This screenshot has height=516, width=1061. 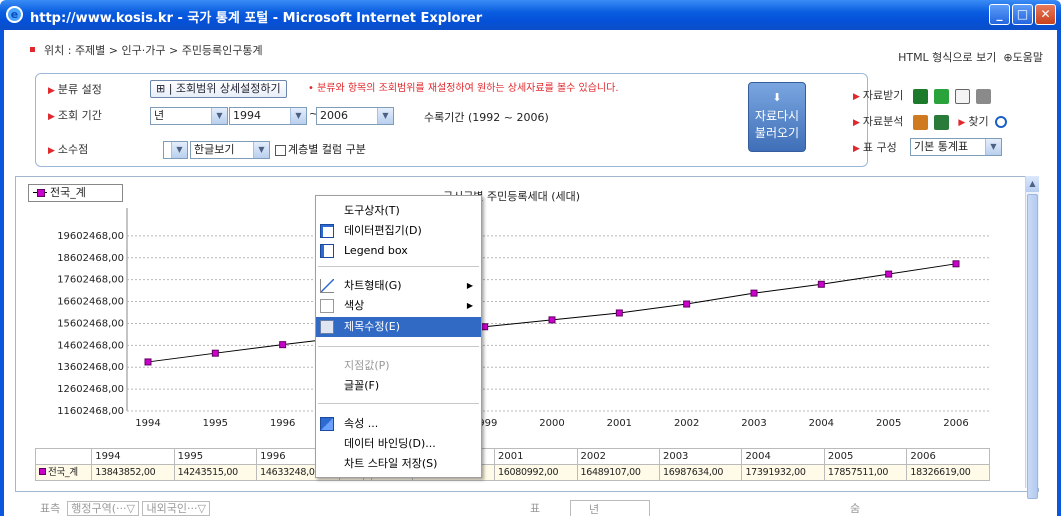 I want to click on help-icon: ⊕, so click(x=1007, y=57).